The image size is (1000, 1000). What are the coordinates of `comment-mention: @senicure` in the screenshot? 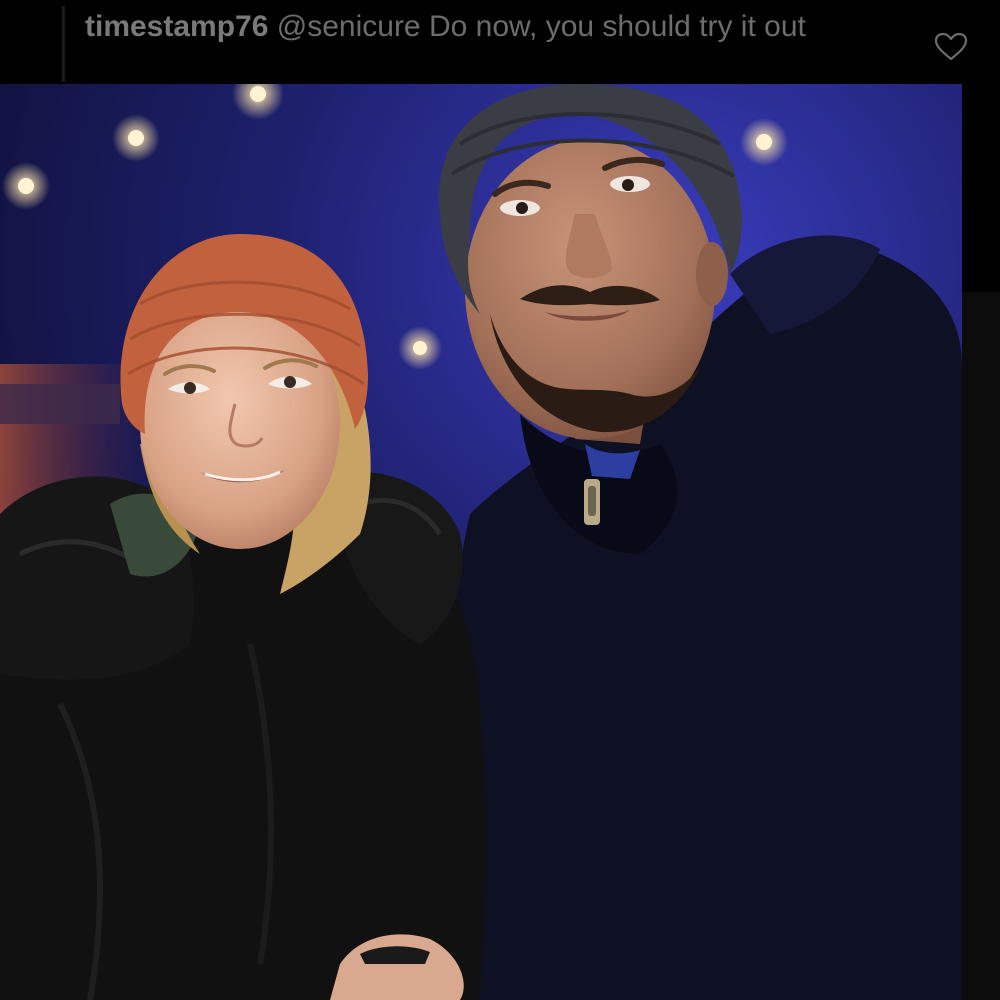 It's located at (349, 26).